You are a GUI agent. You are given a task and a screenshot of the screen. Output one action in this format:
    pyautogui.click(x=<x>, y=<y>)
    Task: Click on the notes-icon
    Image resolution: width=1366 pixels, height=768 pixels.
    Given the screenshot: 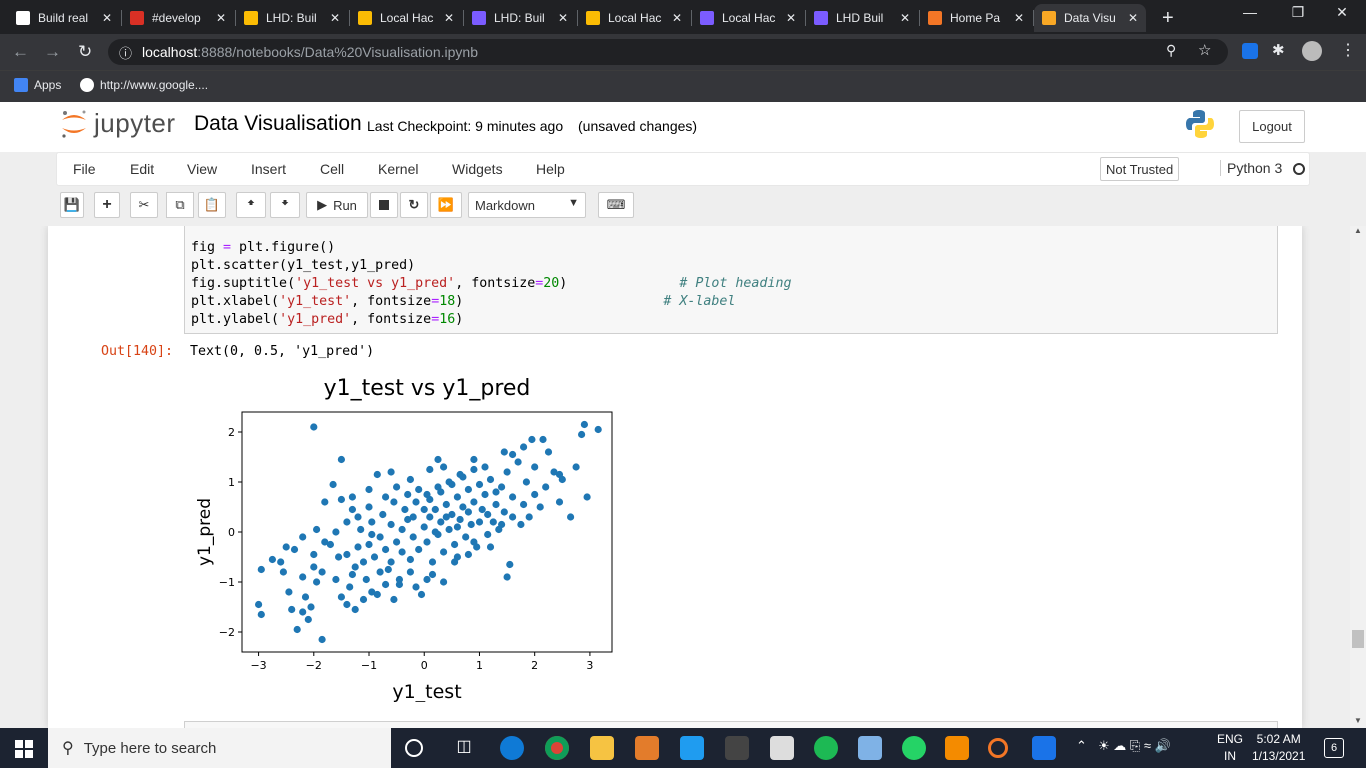 What is the action you would take?
    pyautogui.click(x=870, y=748)
    